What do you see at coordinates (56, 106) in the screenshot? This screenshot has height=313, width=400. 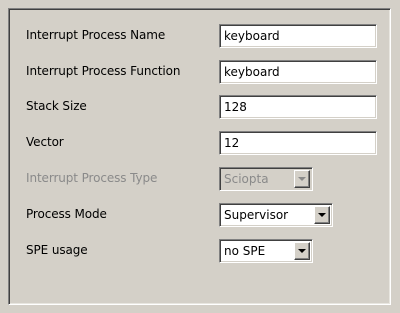 I see `stack-size-label: Stack Size` at bounding box center [56, 106].